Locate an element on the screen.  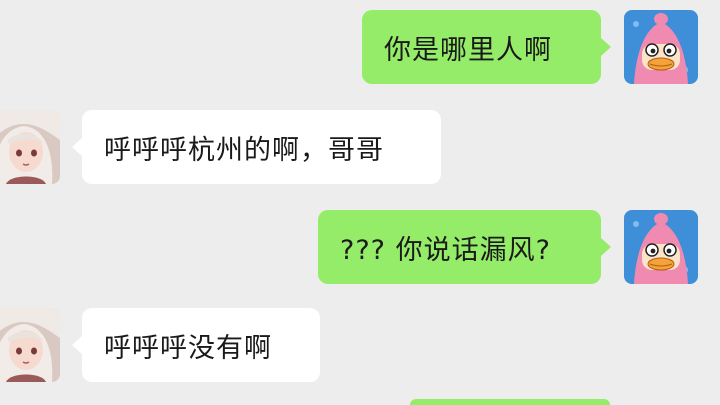
message-bubble-sent: ??? 你说话漏风? is located at coordinates (459, 247).